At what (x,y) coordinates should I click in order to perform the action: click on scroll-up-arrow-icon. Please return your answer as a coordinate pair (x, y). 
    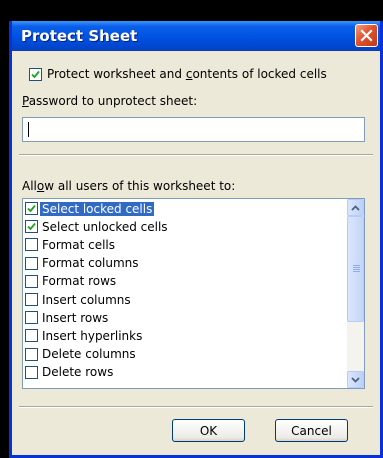
    Looking at the image, I should click on (355, 207).